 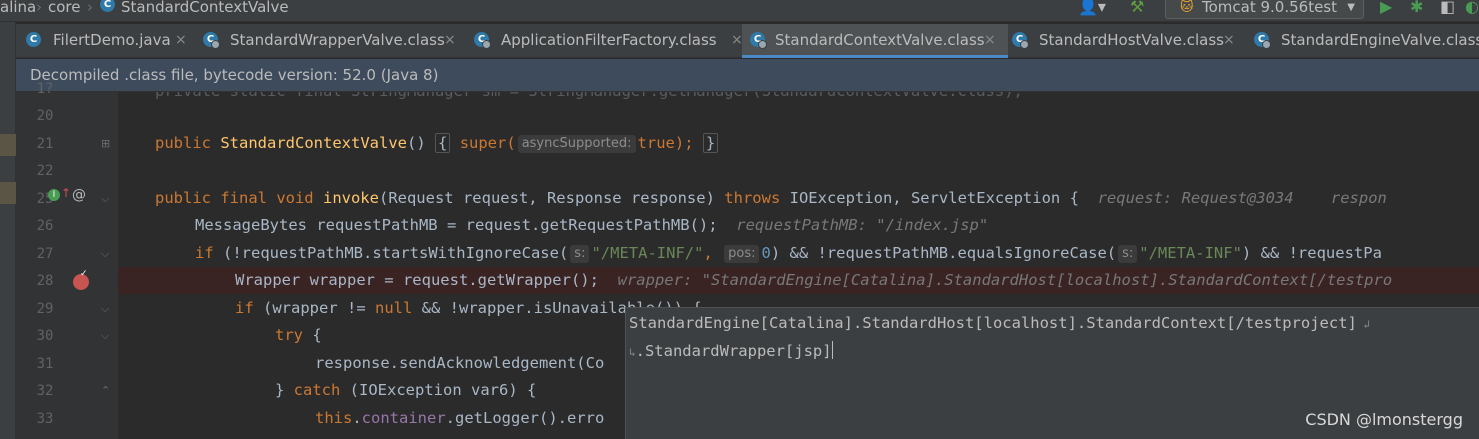 What do you see at coordinates (1416, 7) in the screenshot?
I see `debug-icon: ✱` at bounding box center [1416, 7].